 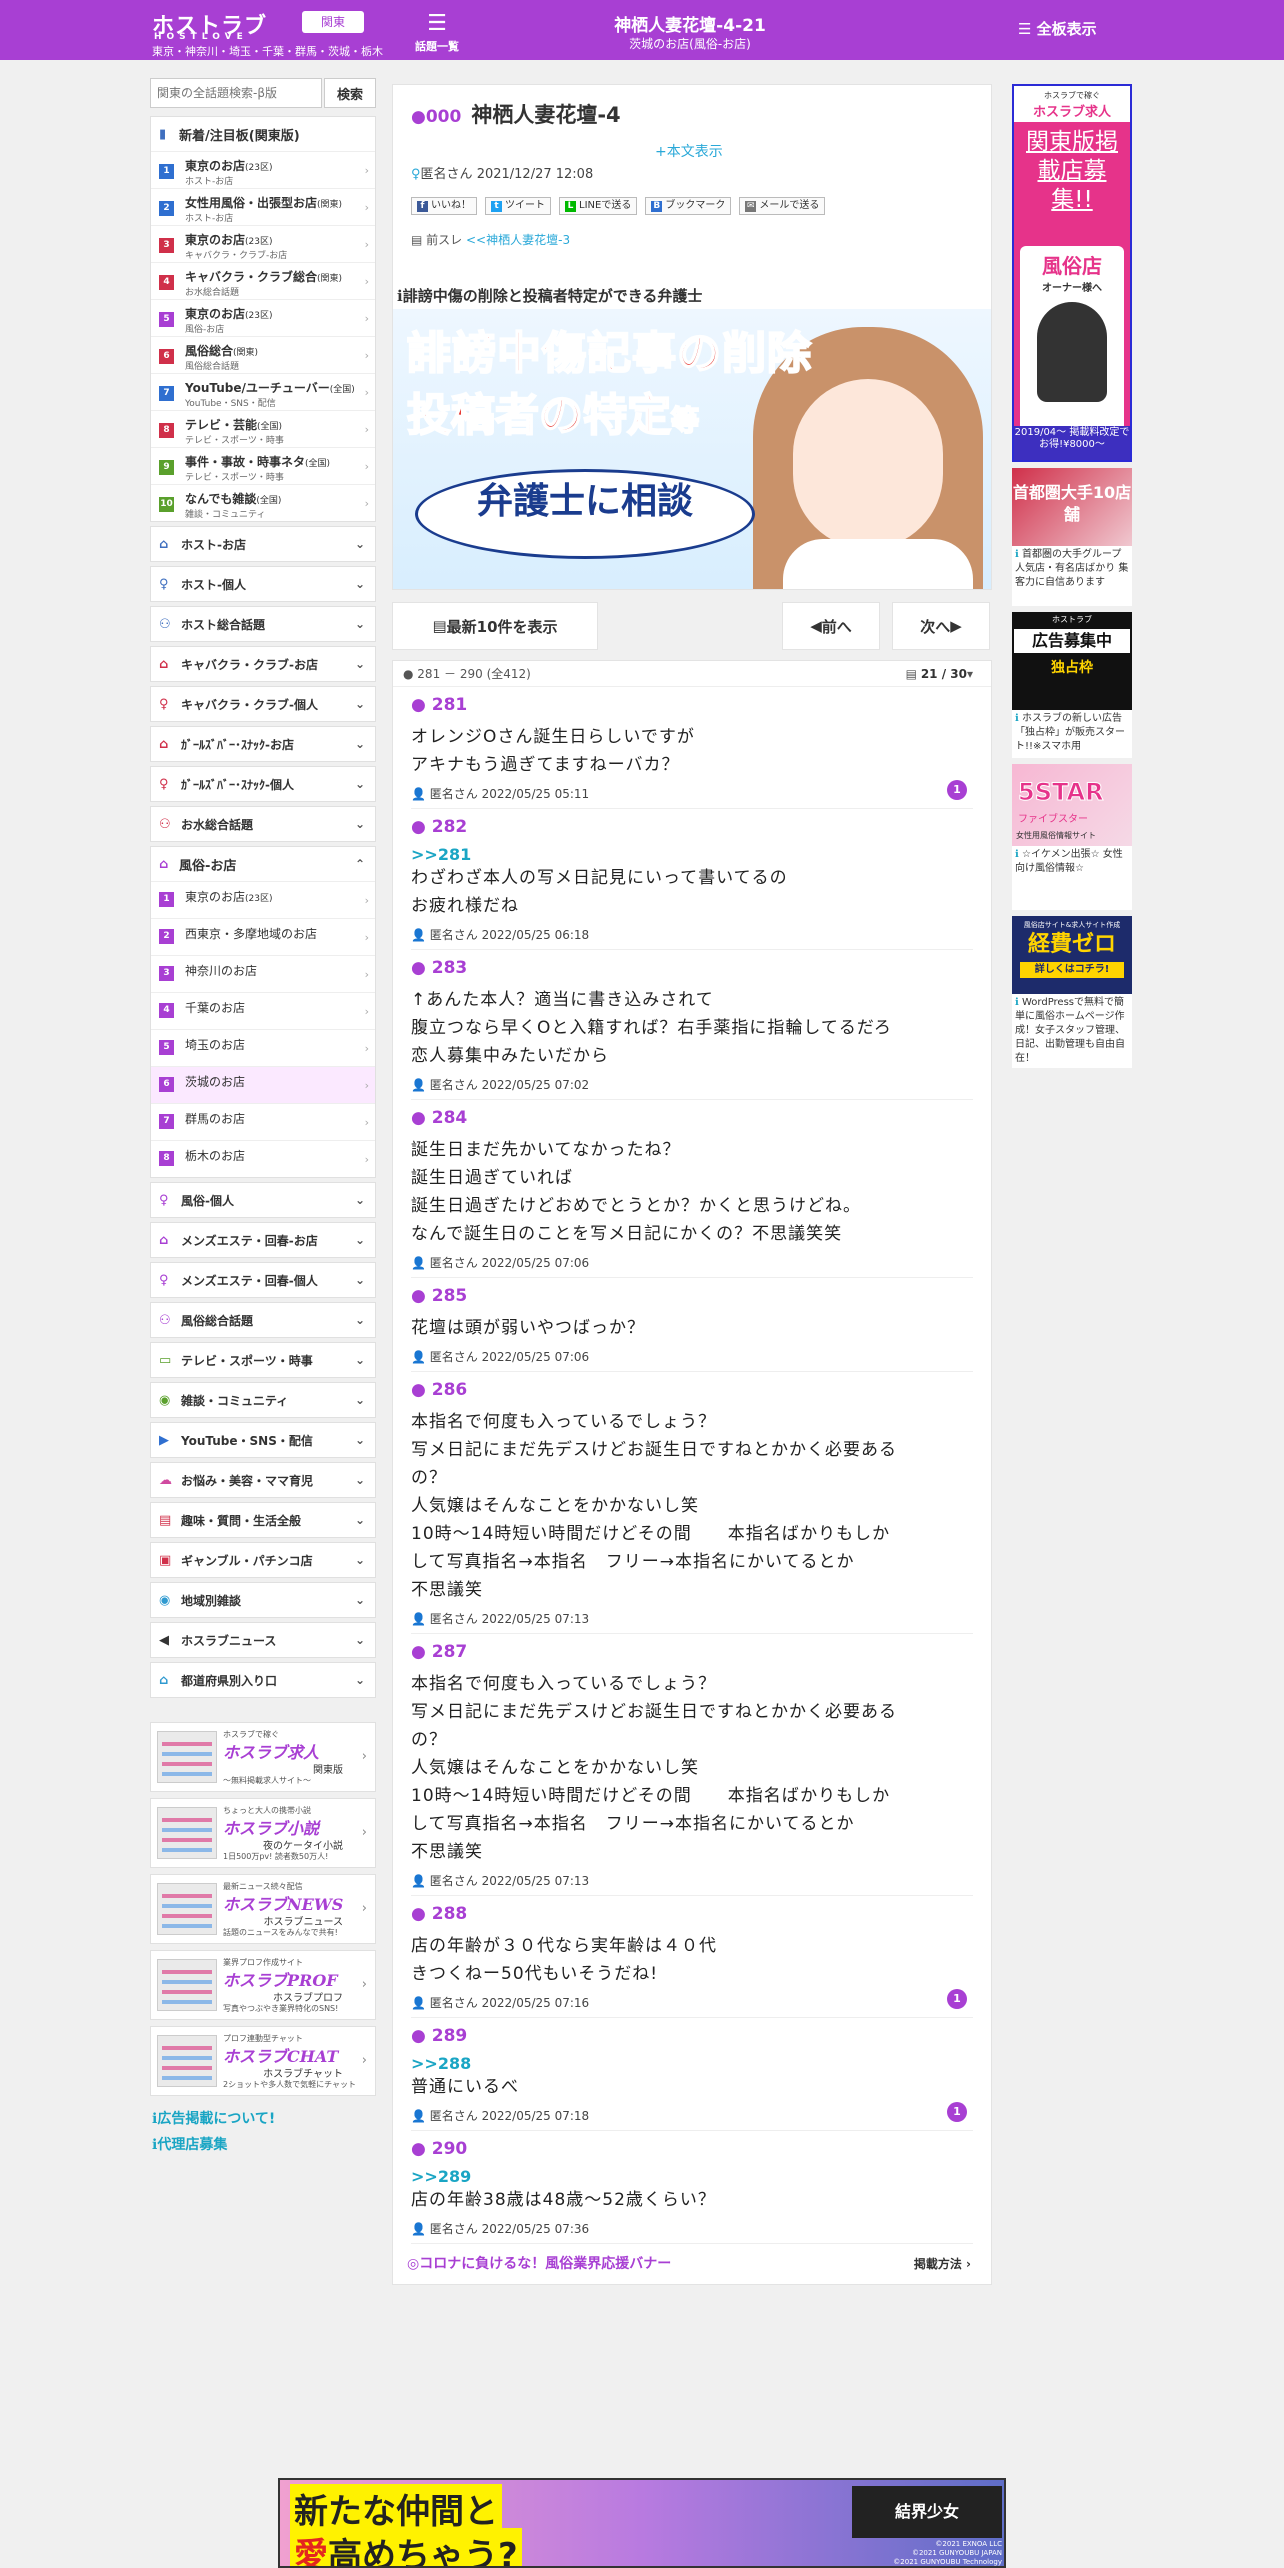 What do you see at coordinates (263, 1320) in the screenshot?
I see `category-bottom-3: ⚇ 風俗総合話題 ⌄` at bounding box center [263, 1320].